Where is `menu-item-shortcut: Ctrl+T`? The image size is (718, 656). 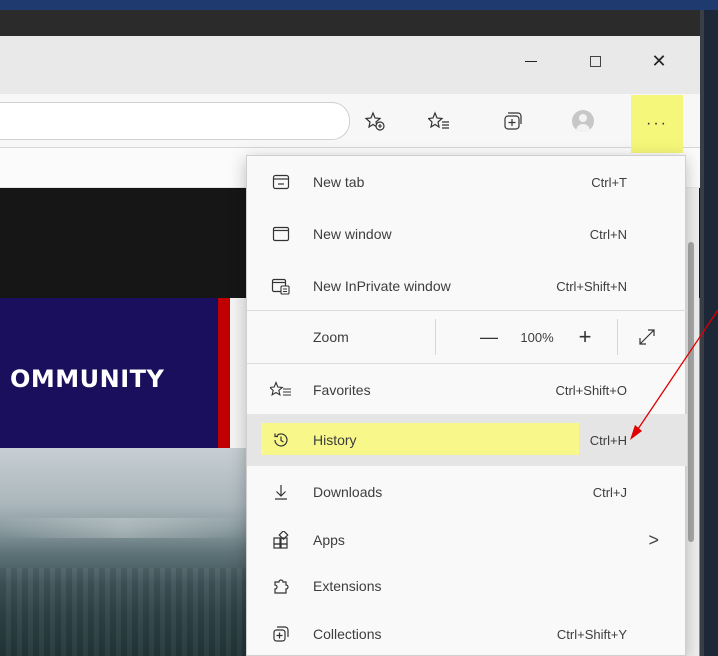 menu-item-shortcut: Ctrl+T is located at coordinates (609, 182).